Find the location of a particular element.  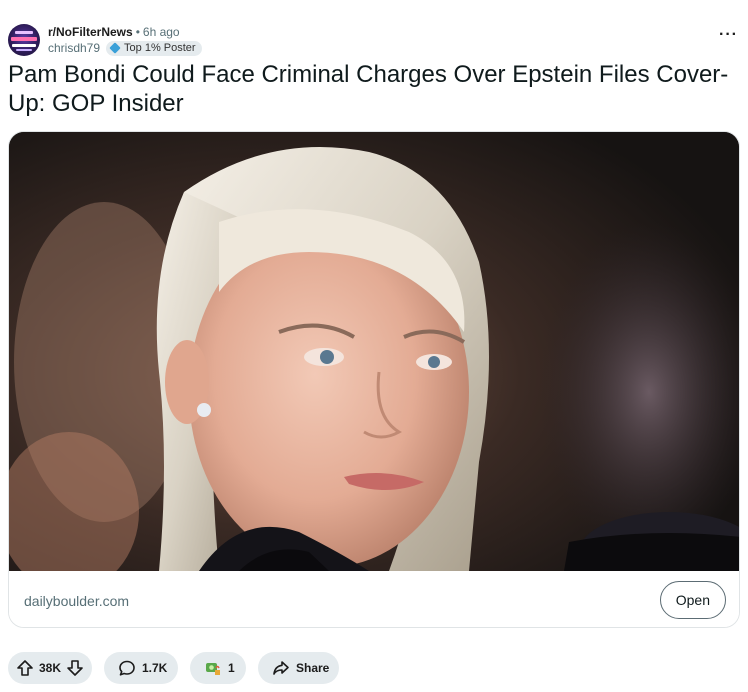

diamond-icon is located at coordinates (115, 48).